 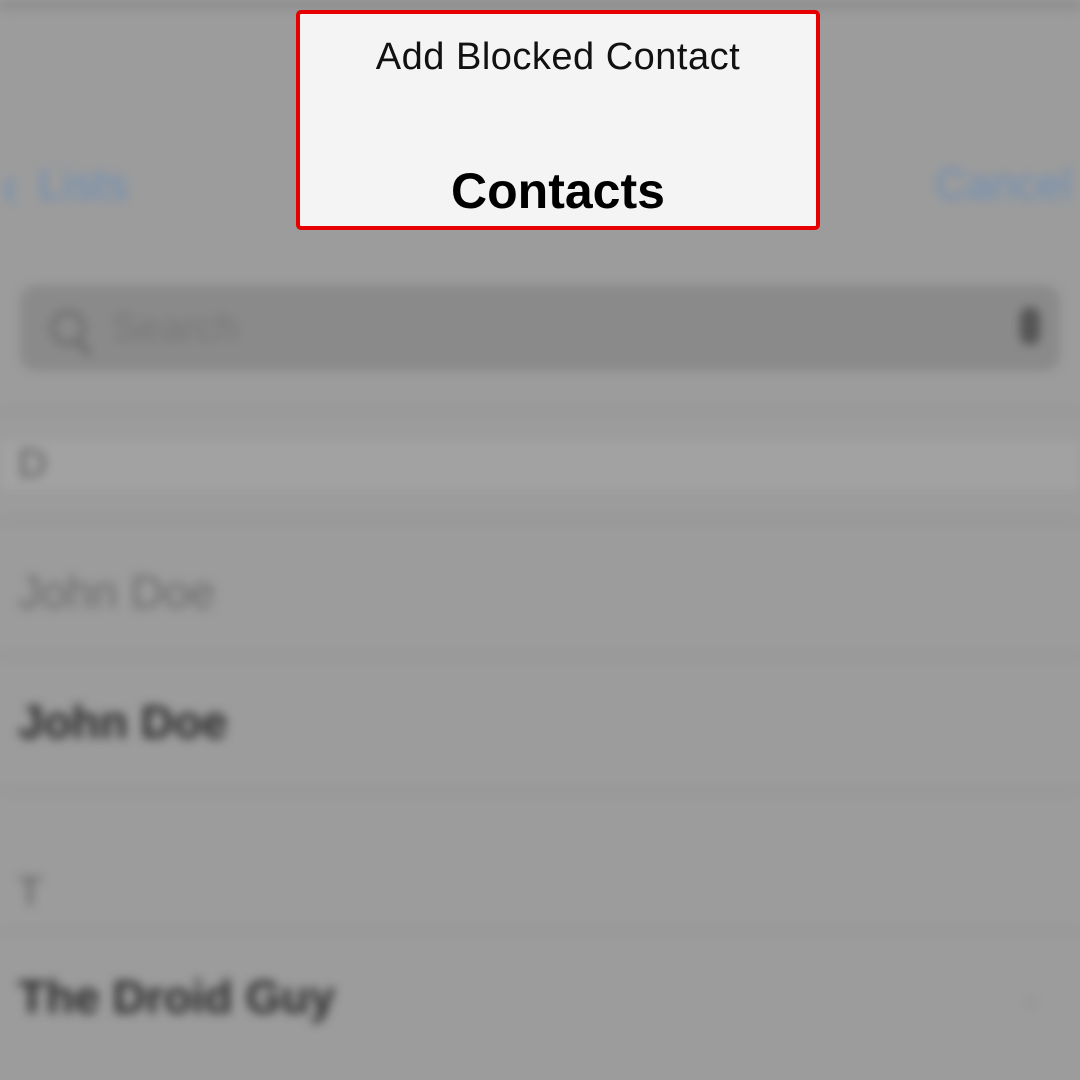 What do you see at coordinates (30, 892) in the screenshot?
I see `section-letter-t: T` at bounding box center [30, 892].